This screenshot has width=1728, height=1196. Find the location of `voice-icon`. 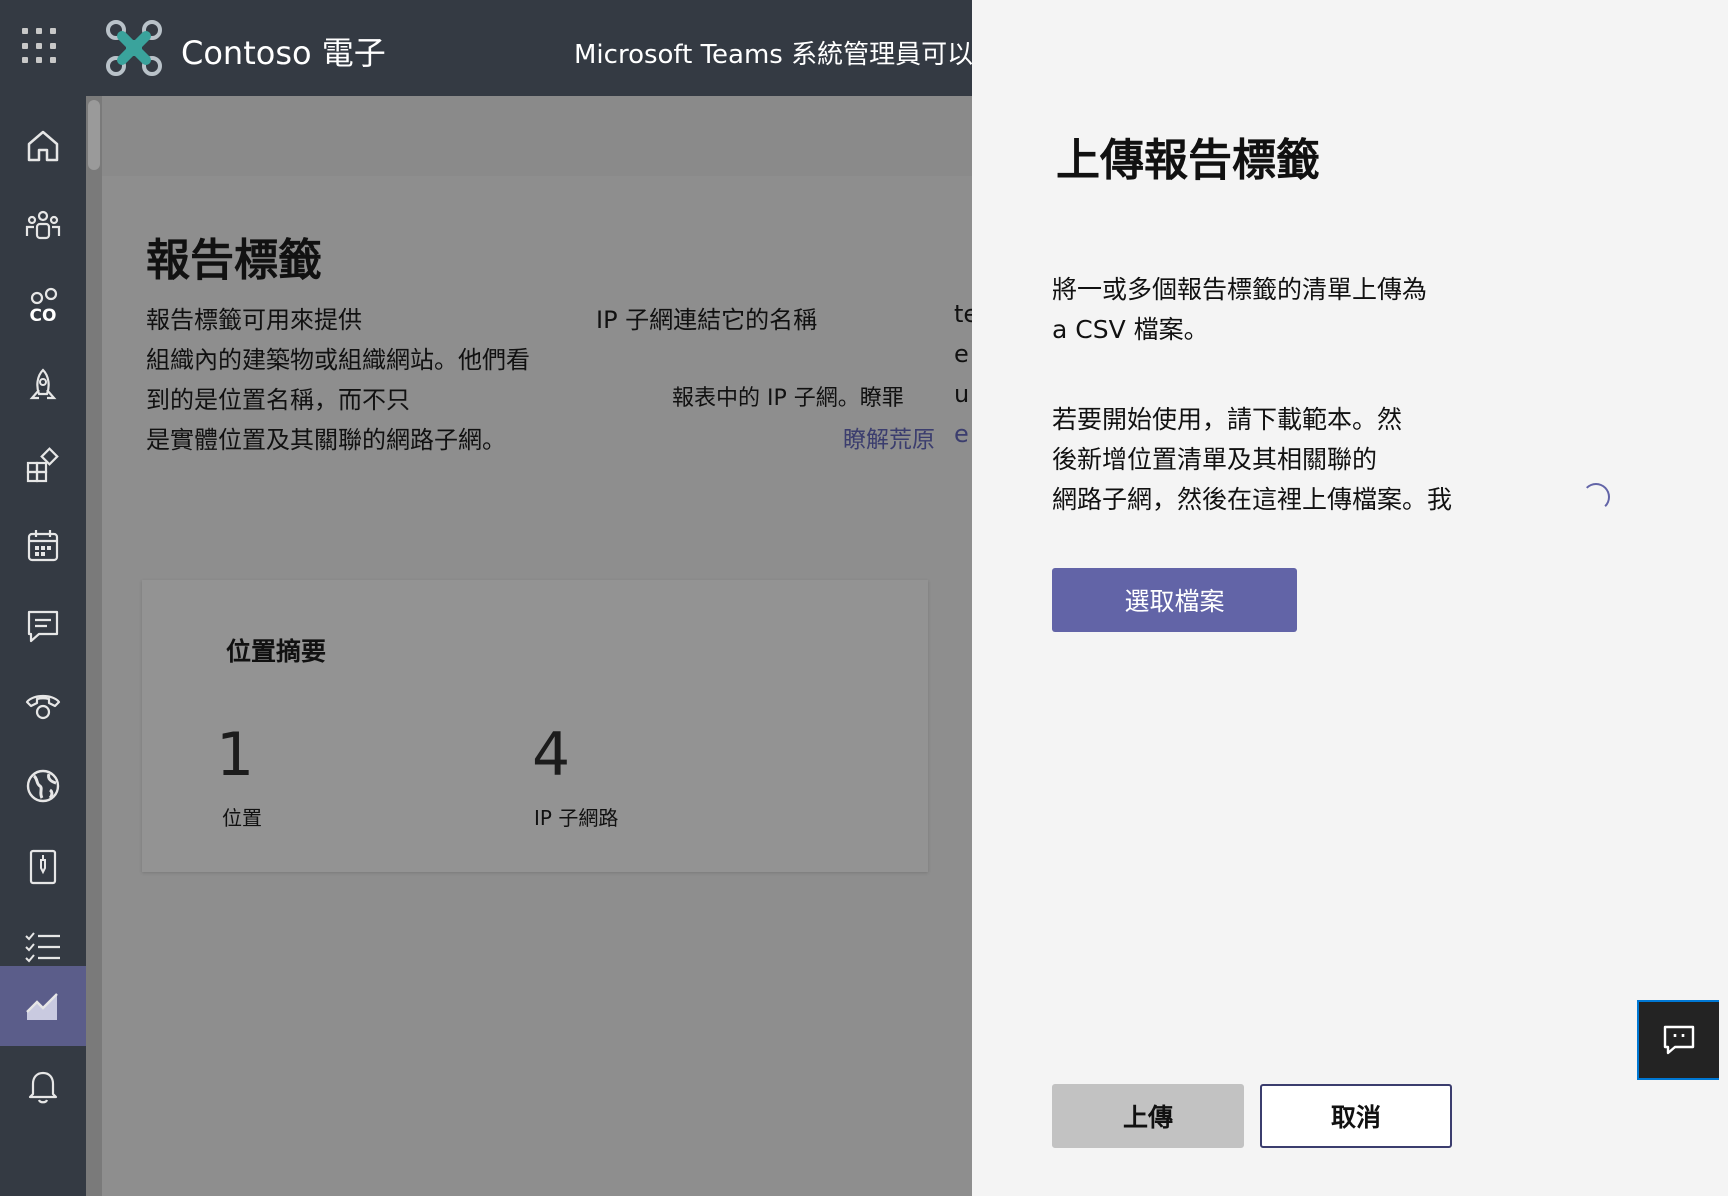

voice-icon is located at coordinates (43, 707).